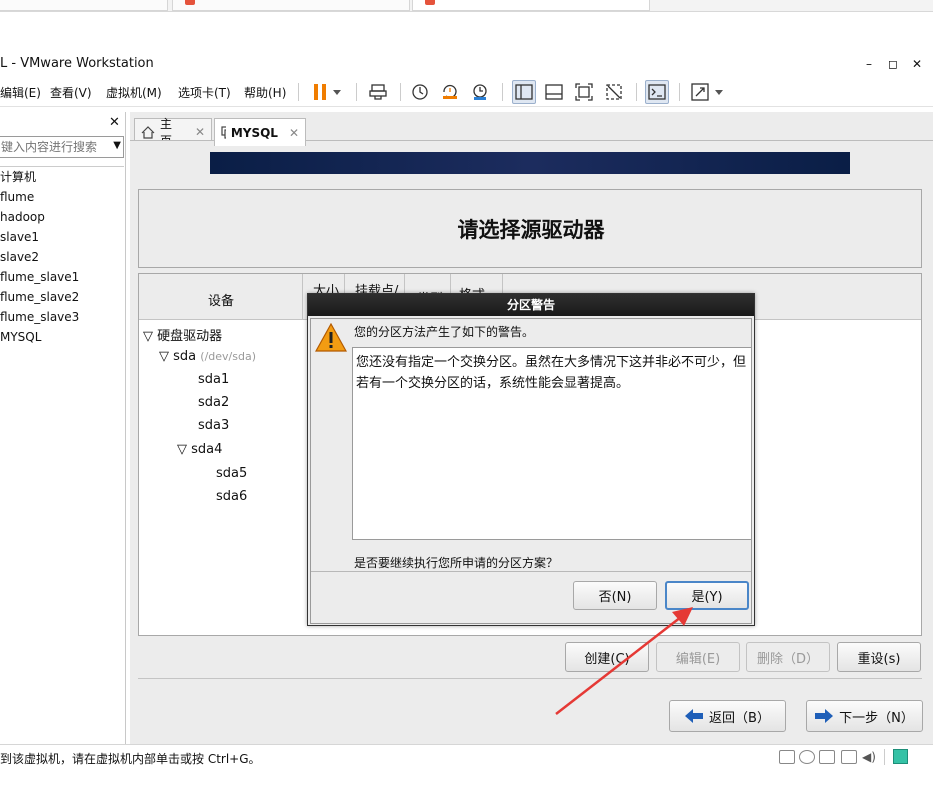 This screenshot has height=807, width=933. Describe the element at coordinates (130, 759) in the screenshot. I see `status-text: 到该虚拟机，请在虚拟机内部单击或按 Ctrl+G。` at that location.